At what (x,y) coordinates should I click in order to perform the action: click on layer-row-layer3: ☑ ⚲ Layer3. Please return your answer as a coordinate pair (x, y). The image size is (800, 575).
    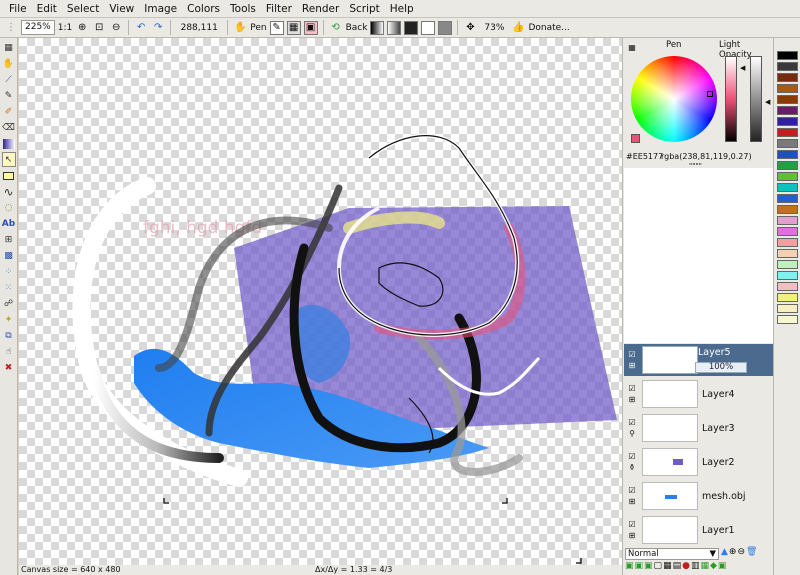
    Looking at the image, I should click on (698, 428).